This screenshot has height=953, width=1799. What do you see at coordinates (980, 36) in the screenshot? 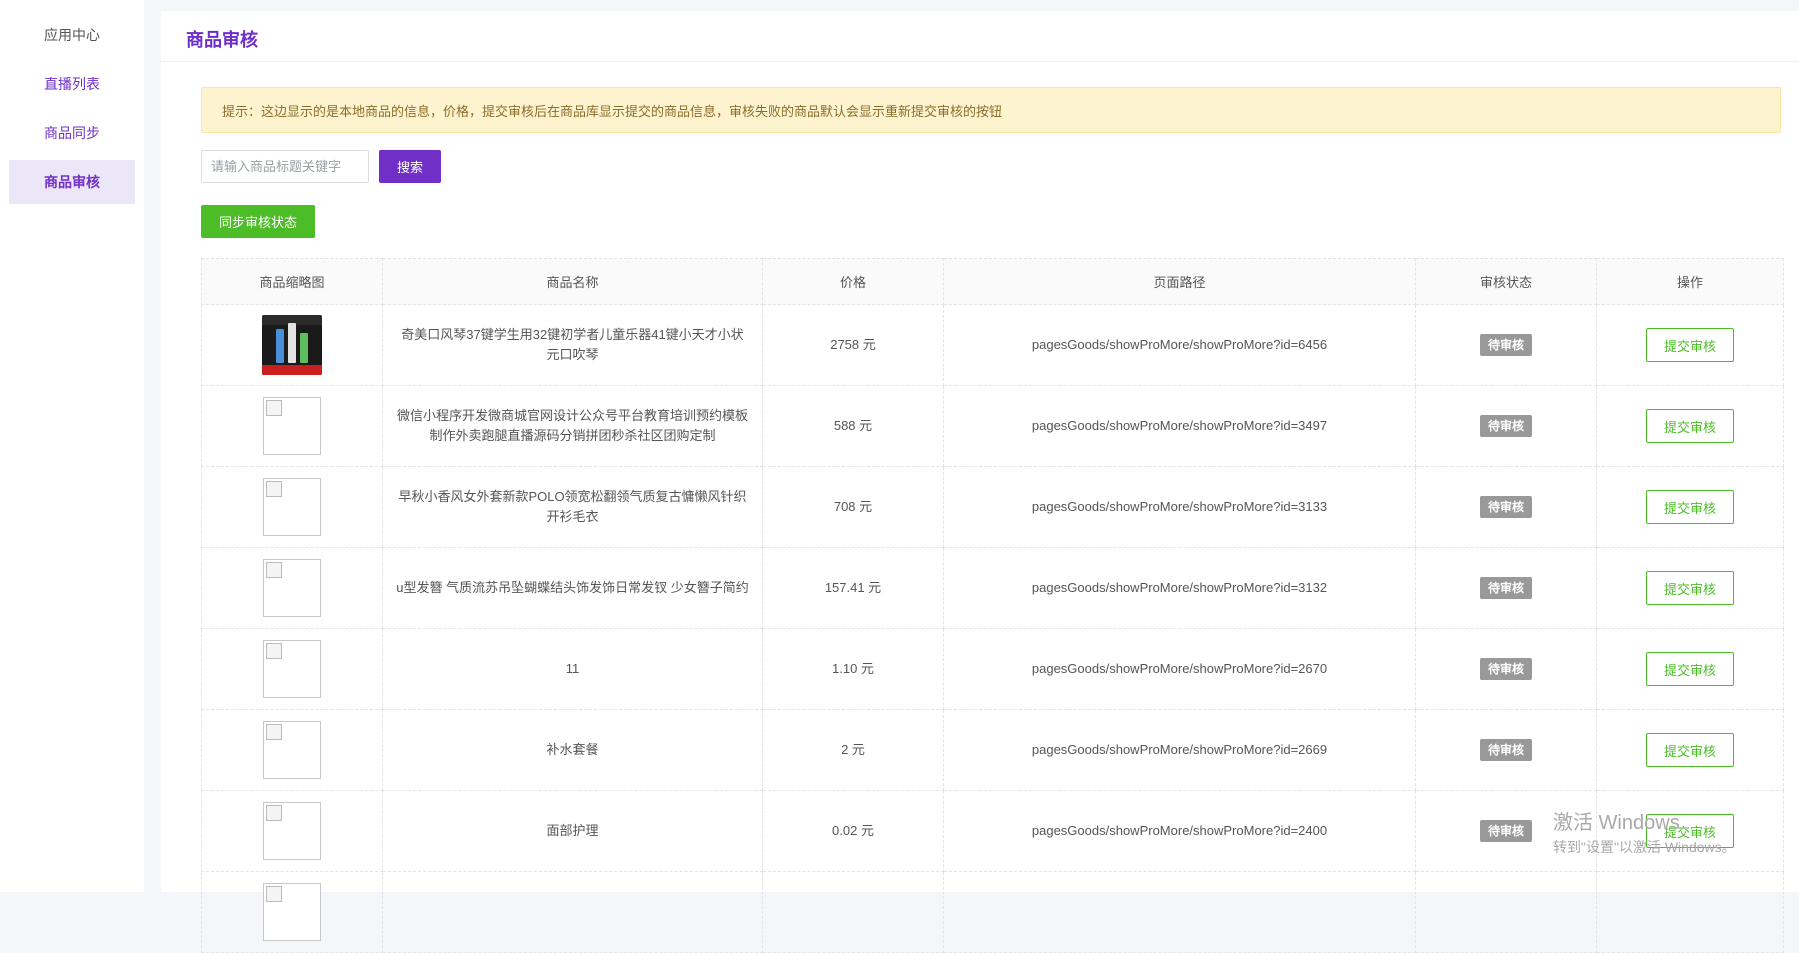
I see `page-header: 商品审核` at bounding box center [980, 36].